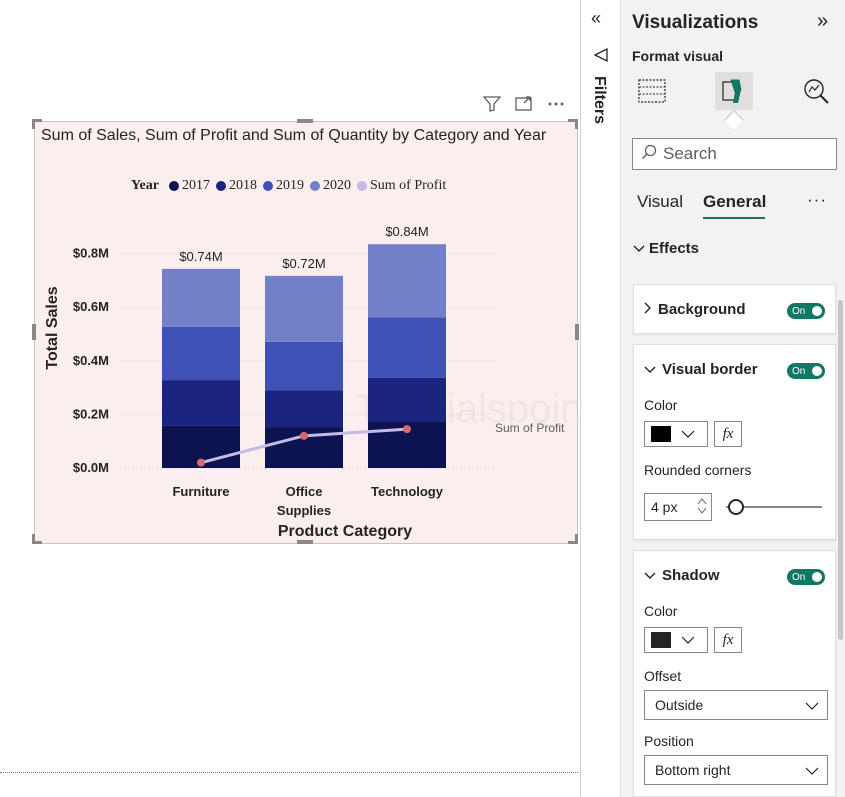  Describe the element at coordinates (600, 56) in the screenshot. I see `filter-funnel-icon` at that location.